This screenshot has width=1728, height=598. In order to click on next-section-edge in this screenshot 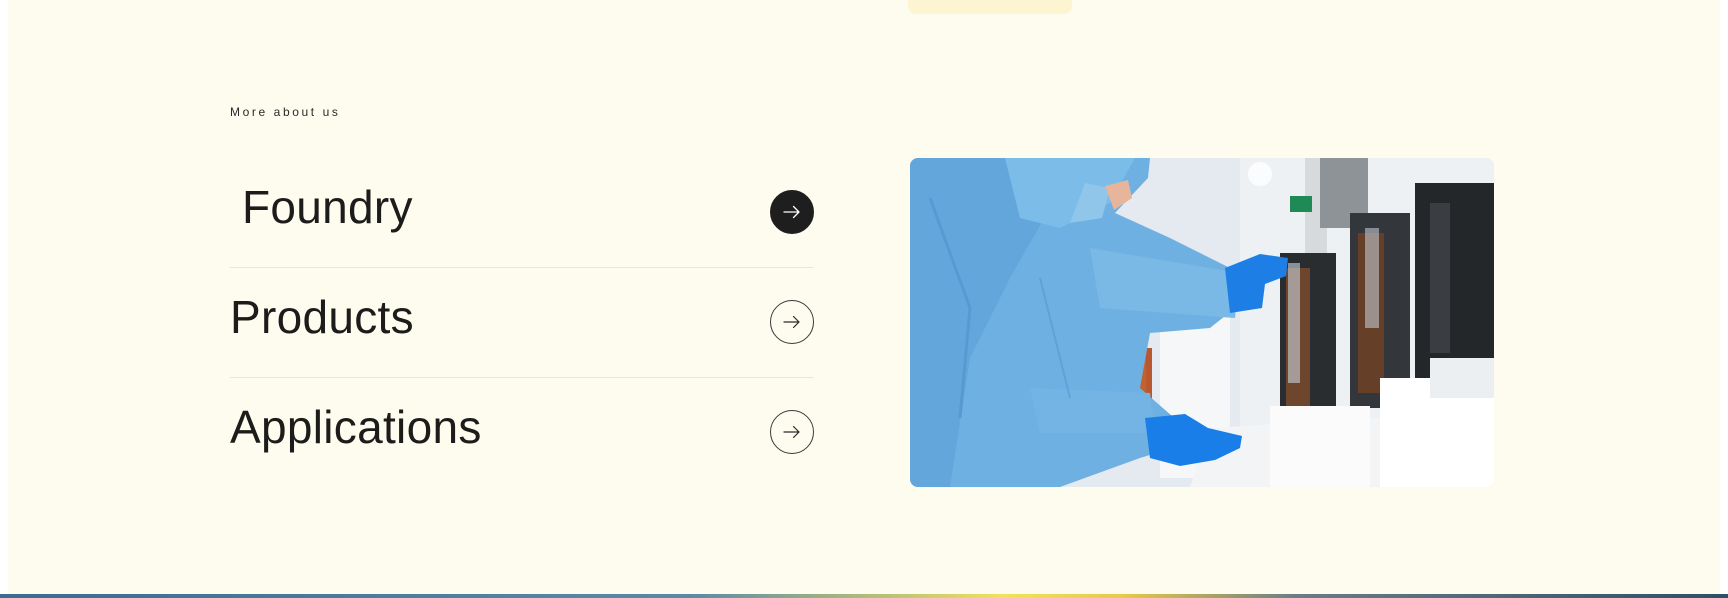, I will do `click(864, 596)`.